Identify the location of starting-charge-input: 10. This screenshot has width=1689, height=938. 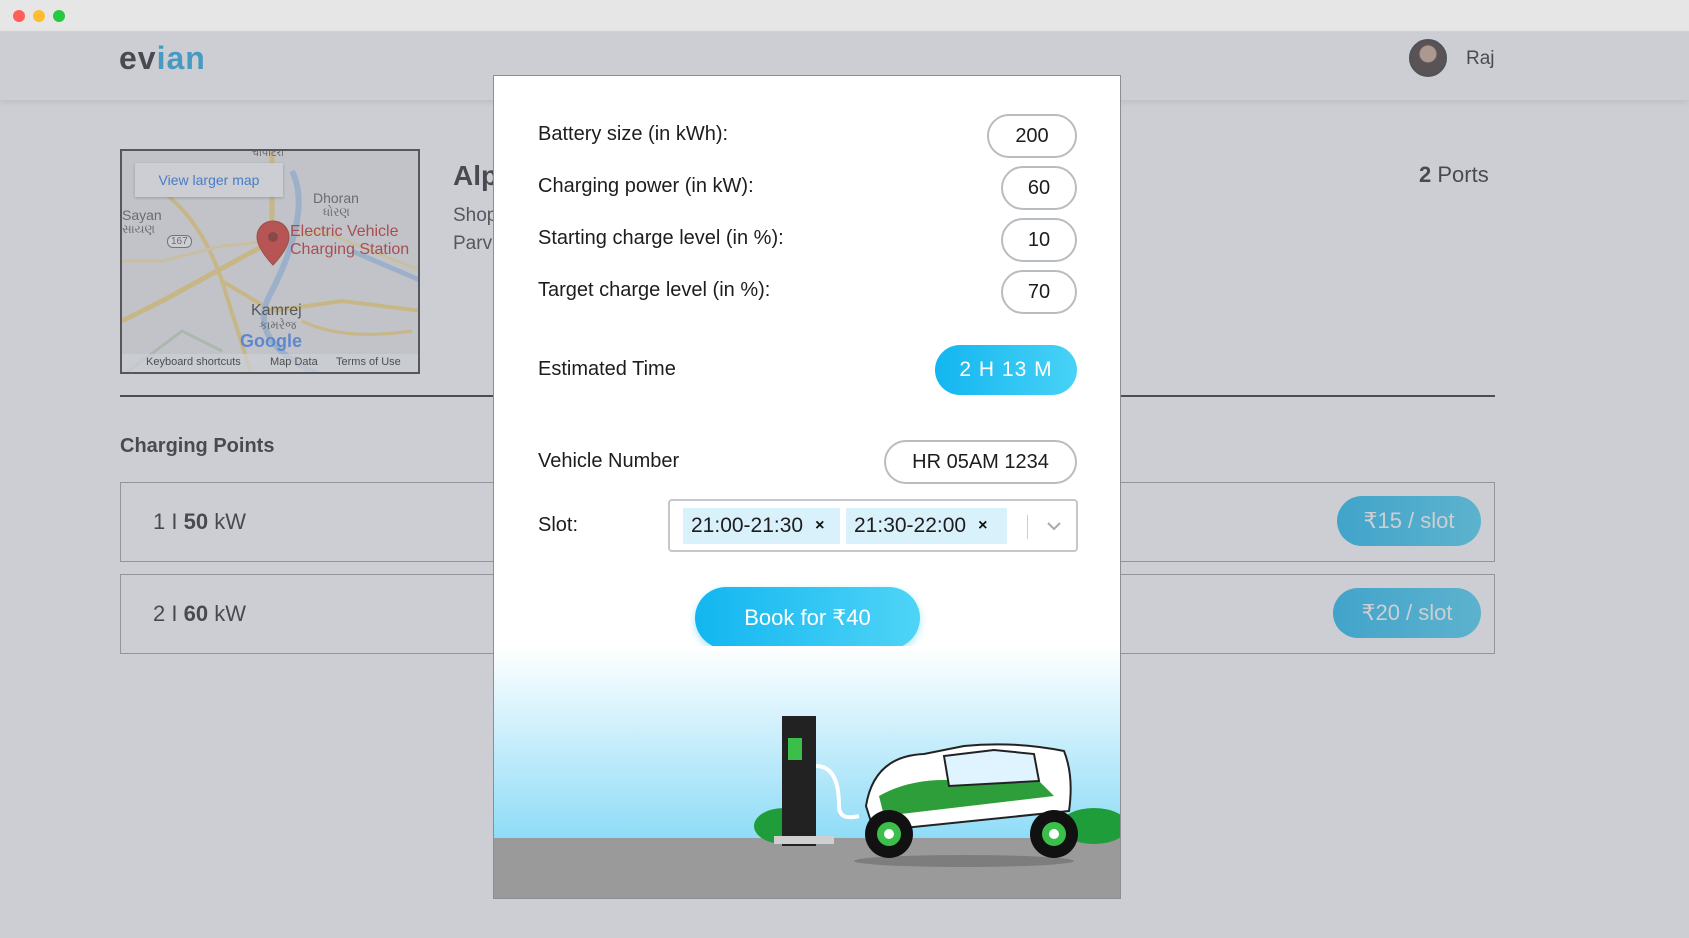
(1039, 240).